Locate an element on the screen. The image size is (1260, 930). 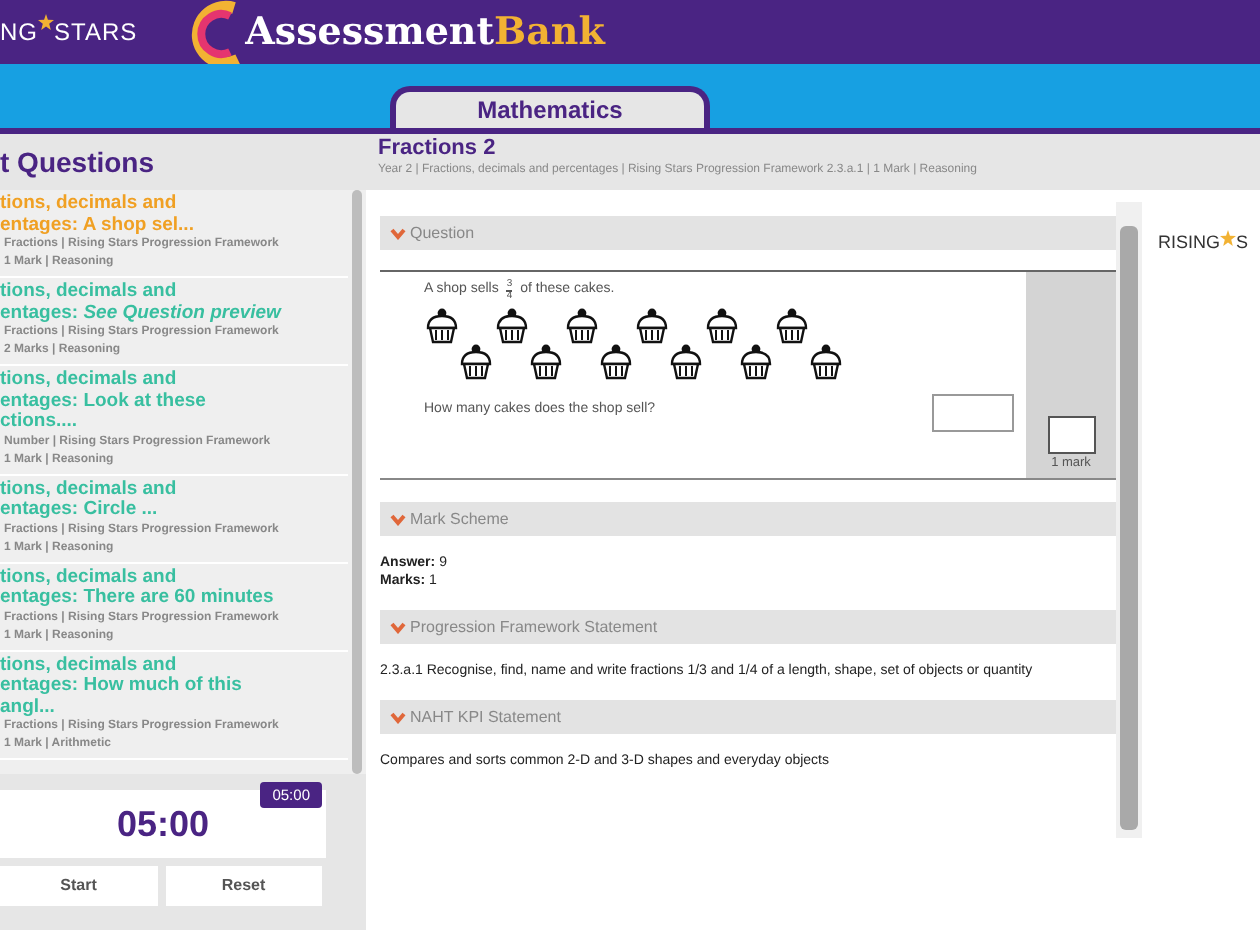
panel-title: t Questions is located at coordinates (78, 163).